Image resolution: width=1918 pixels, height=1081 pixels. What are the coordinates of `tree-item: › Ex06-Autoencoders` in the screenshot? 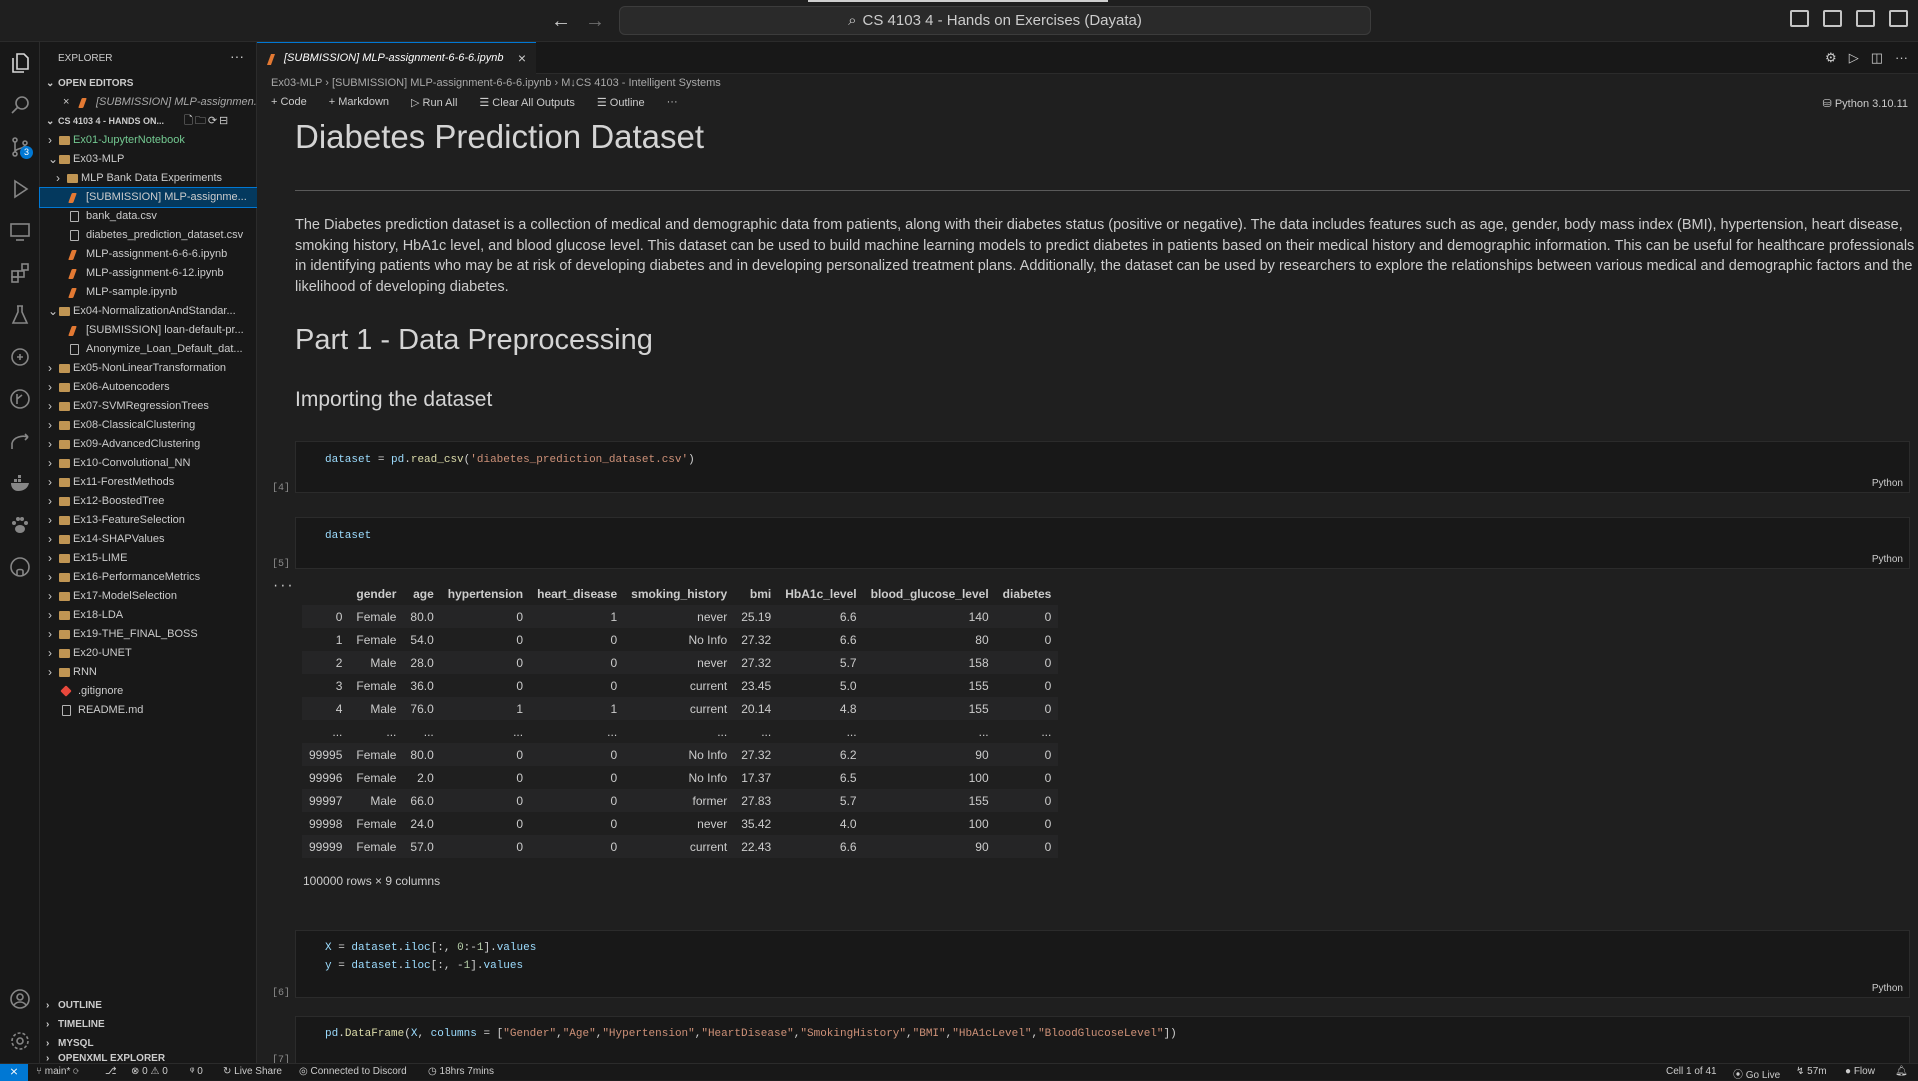 It's located at (148, 387).